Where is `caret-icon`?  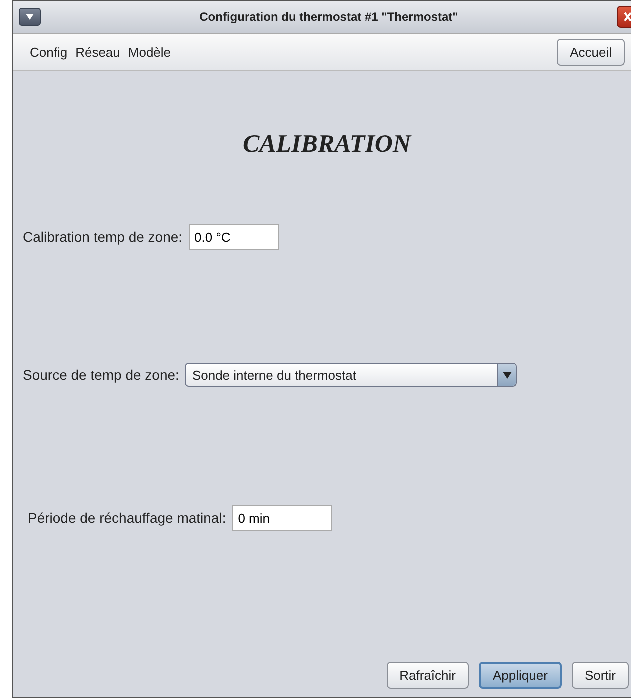
caret-icon is located at coordinates (507, 375).